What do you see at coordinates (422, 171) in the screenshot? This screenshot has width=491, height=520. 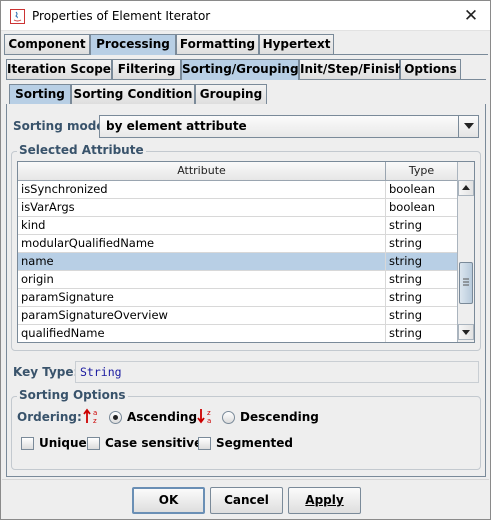 I see `column-header-type: Type` at bounding box center [422, 171].